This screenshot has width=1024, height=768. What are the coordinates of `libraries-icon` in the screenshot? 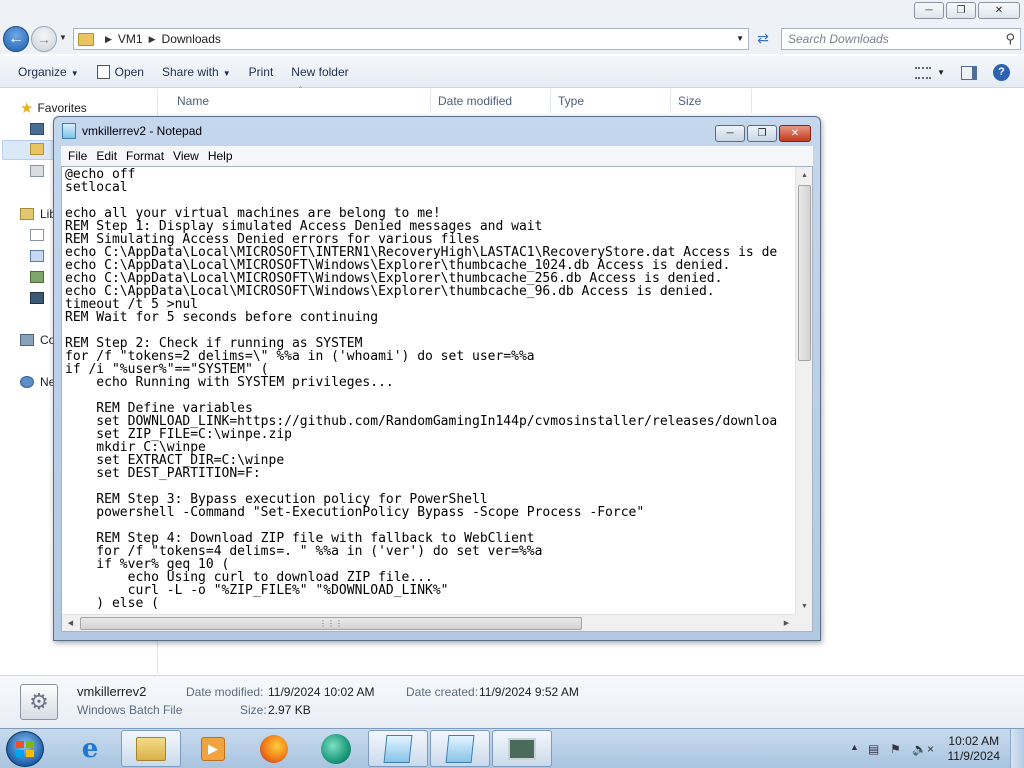 It's located at (27, 214).